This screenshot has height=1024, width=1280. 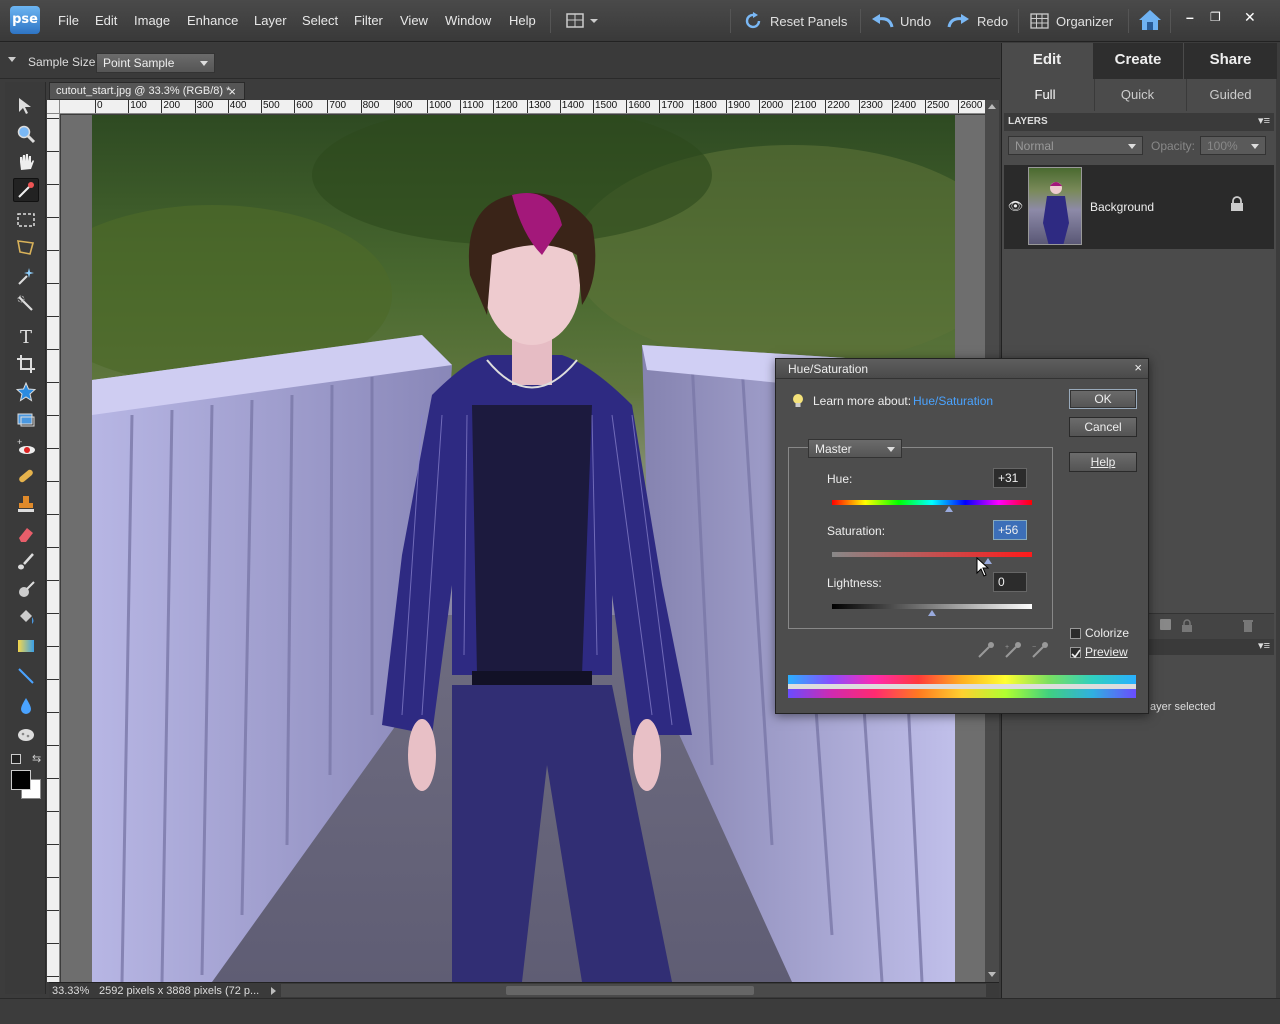 What do you see at coordinates (932, 502) in the screenshot?
I see `hue-slider-track` at bounding box center [932, 502].